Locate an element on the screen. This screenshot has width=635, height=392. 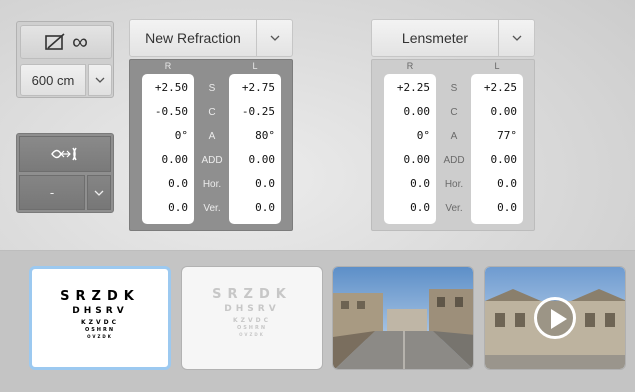
lensmeter-selector: Lensmeter is located at coordinates (453, 38).